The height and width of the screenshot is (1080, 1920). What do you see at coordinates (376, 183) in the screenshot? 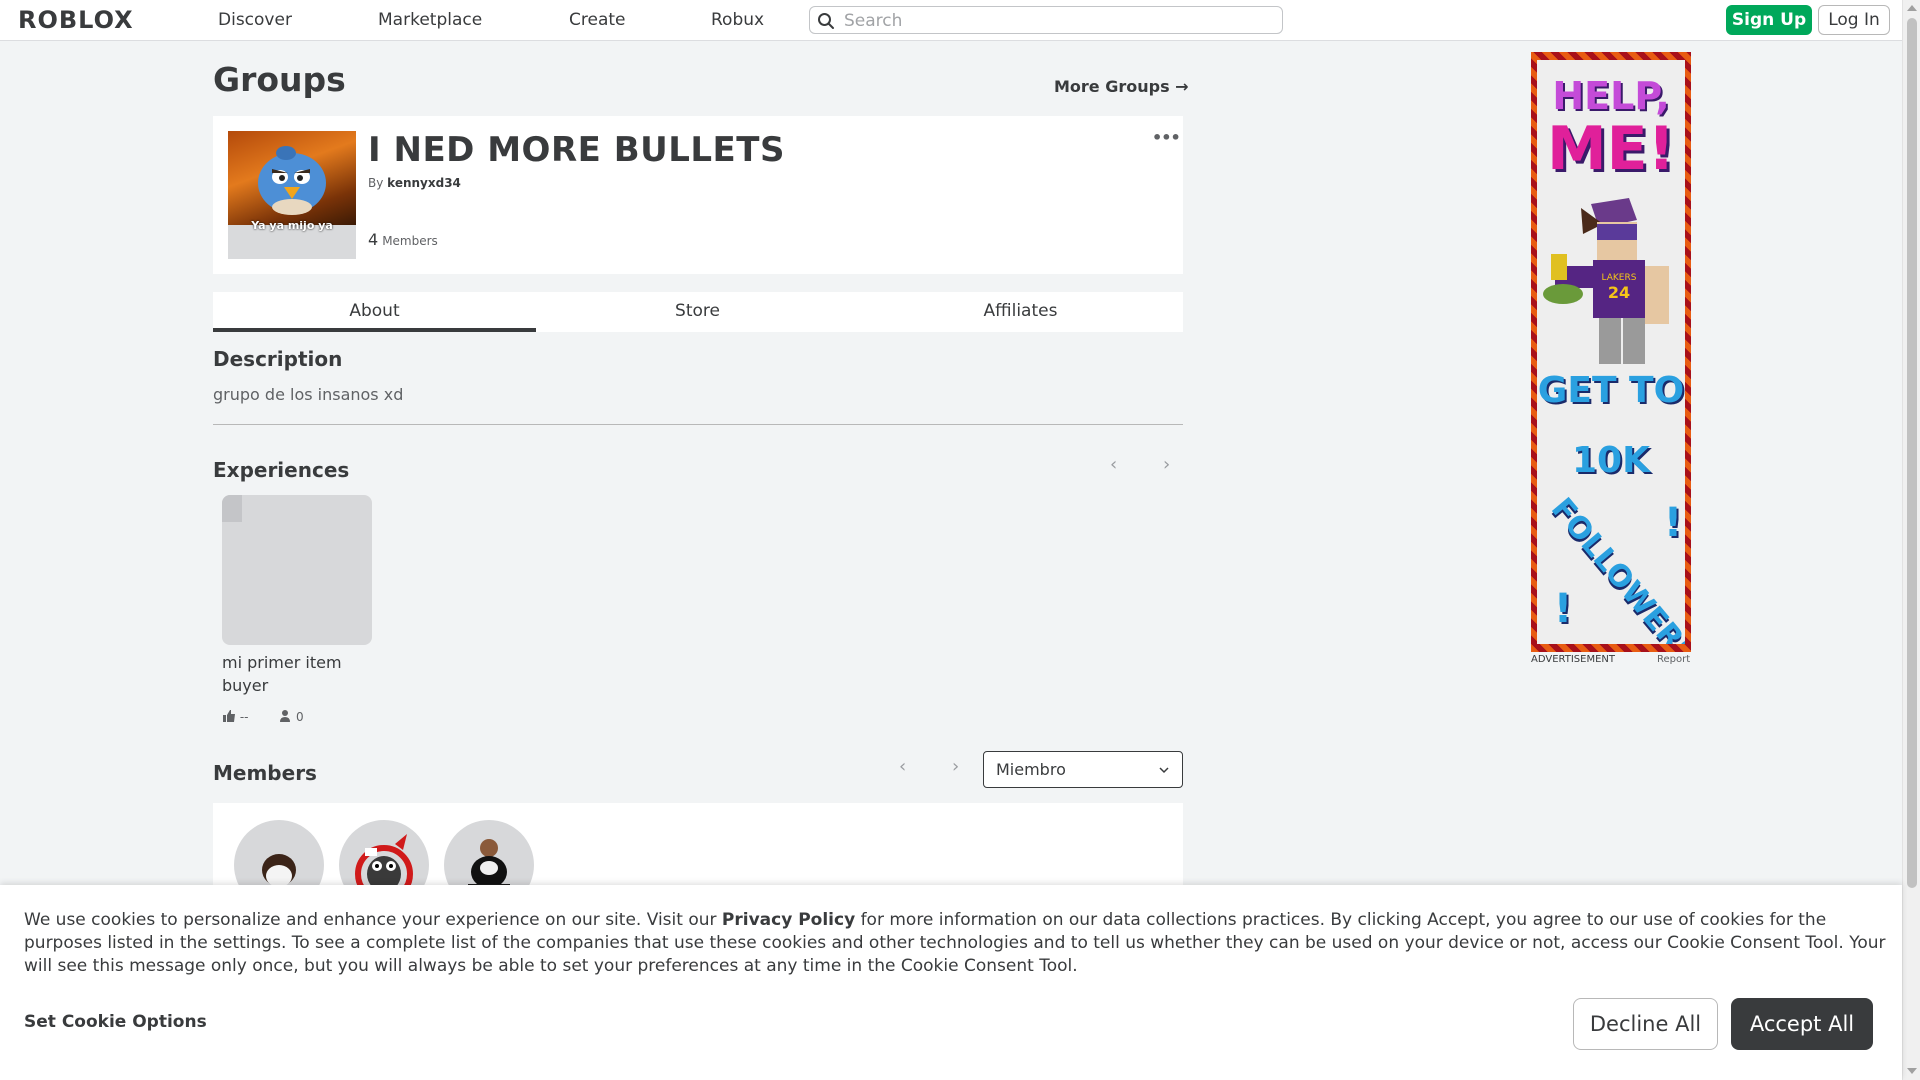
I see `owner-by-label: By` at bounding box center [376, 183].